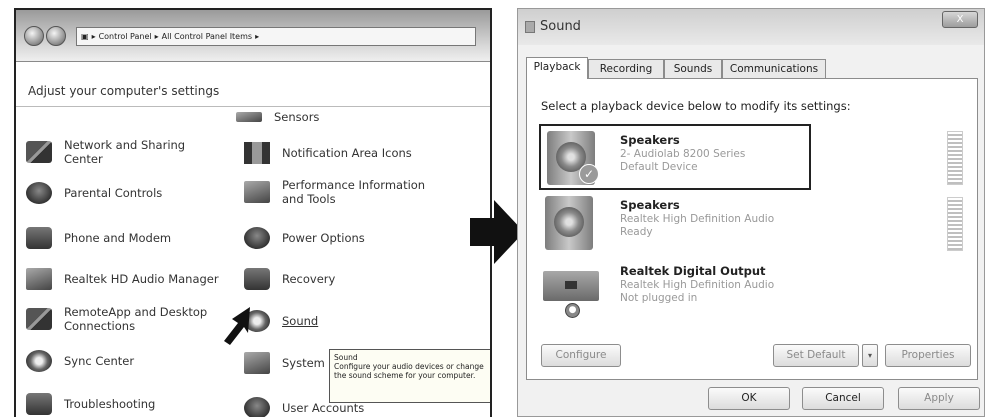  What do you see at coordinates (124, 91) in the screenshot?
I see `page-title: Adjust your computer's settings` at bounding box center [124, 91].